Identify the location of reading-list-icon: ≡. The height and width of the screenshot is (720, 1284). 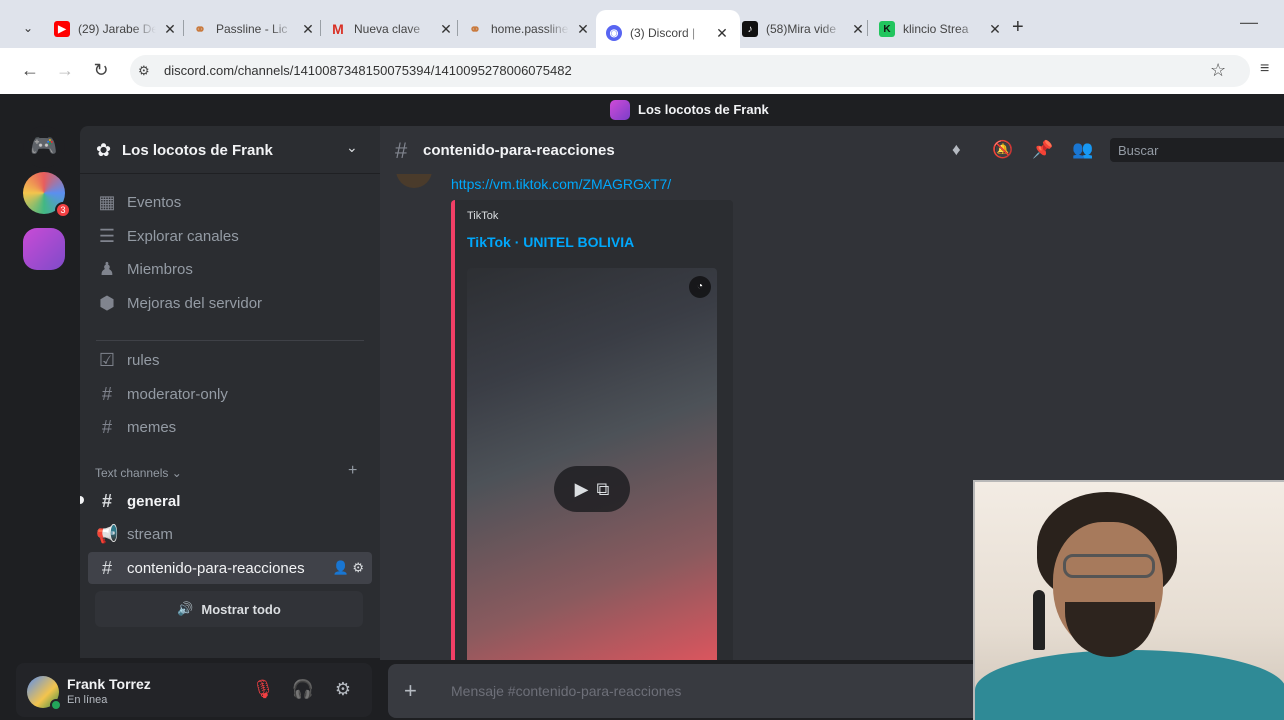
(1264, 69).